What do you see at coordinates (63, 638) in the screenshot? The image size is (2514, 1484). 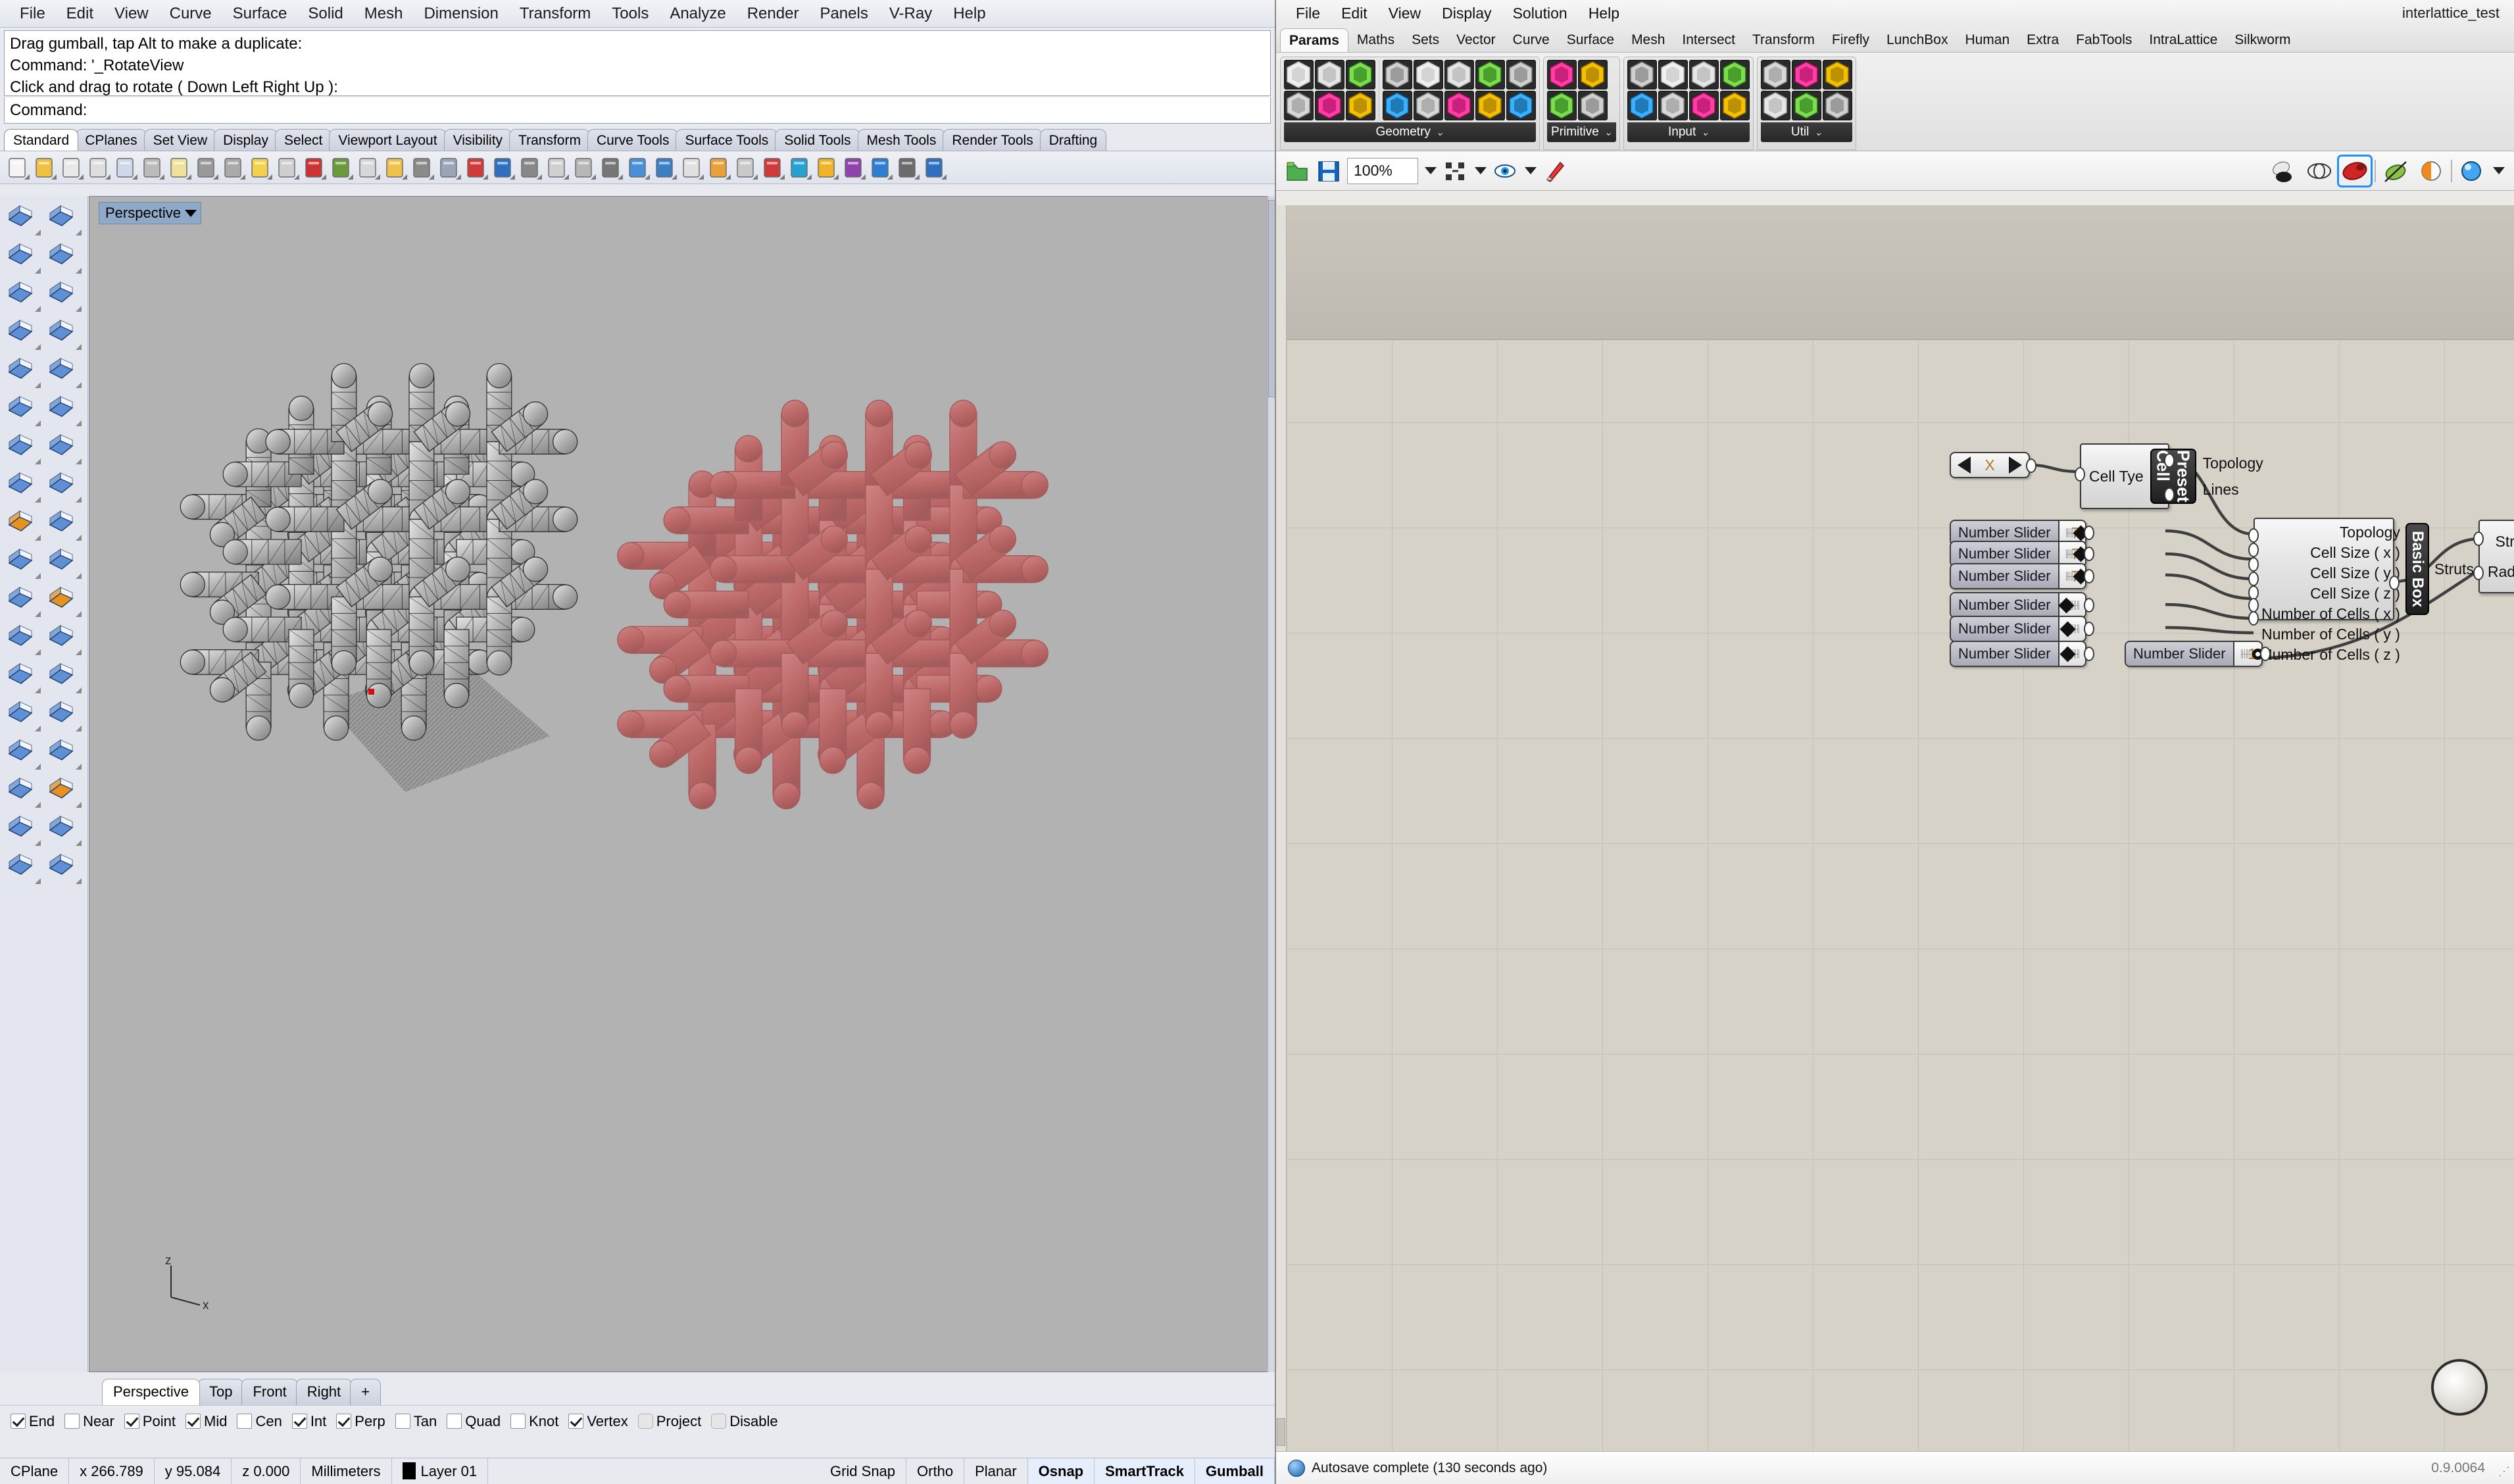 I see `curve-offset-icon` at bounding box center [63, 638].